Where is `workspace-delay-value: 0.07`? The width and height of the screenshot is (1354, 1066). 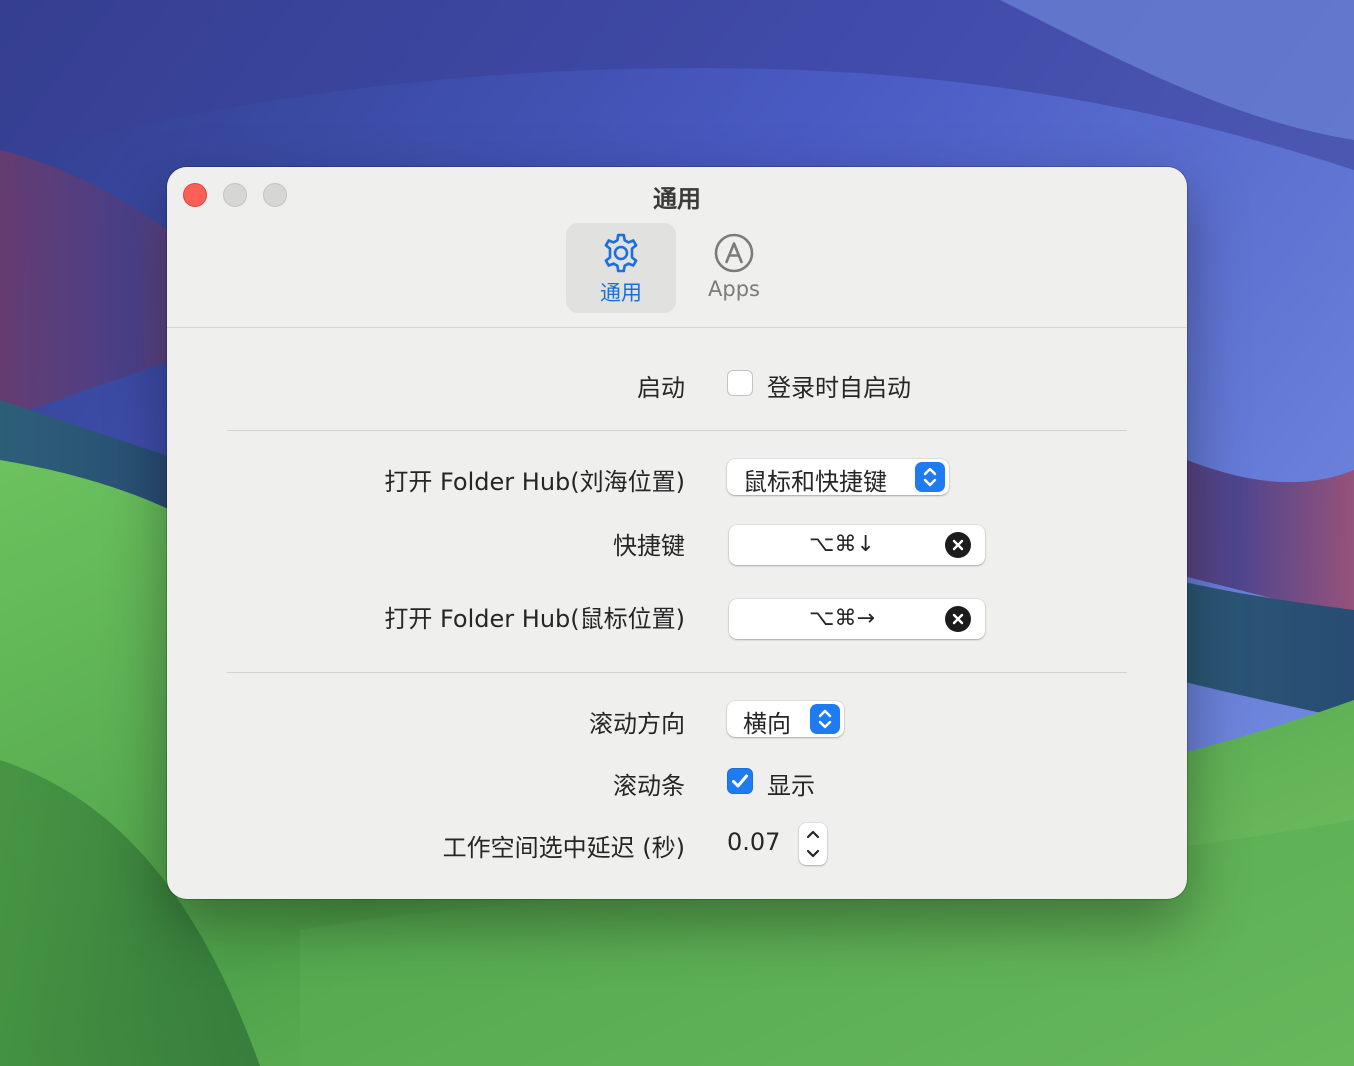
workspace-delay-value: 0.07 is located at coordinates (753, 842).